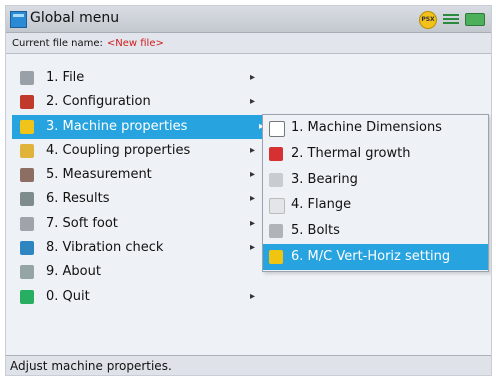 This screenshot has width=496, height=379. What do you see at coordinates (277, 129) in the screenshot?
I see `dimensions-icon` at bounding box center [277, 129].